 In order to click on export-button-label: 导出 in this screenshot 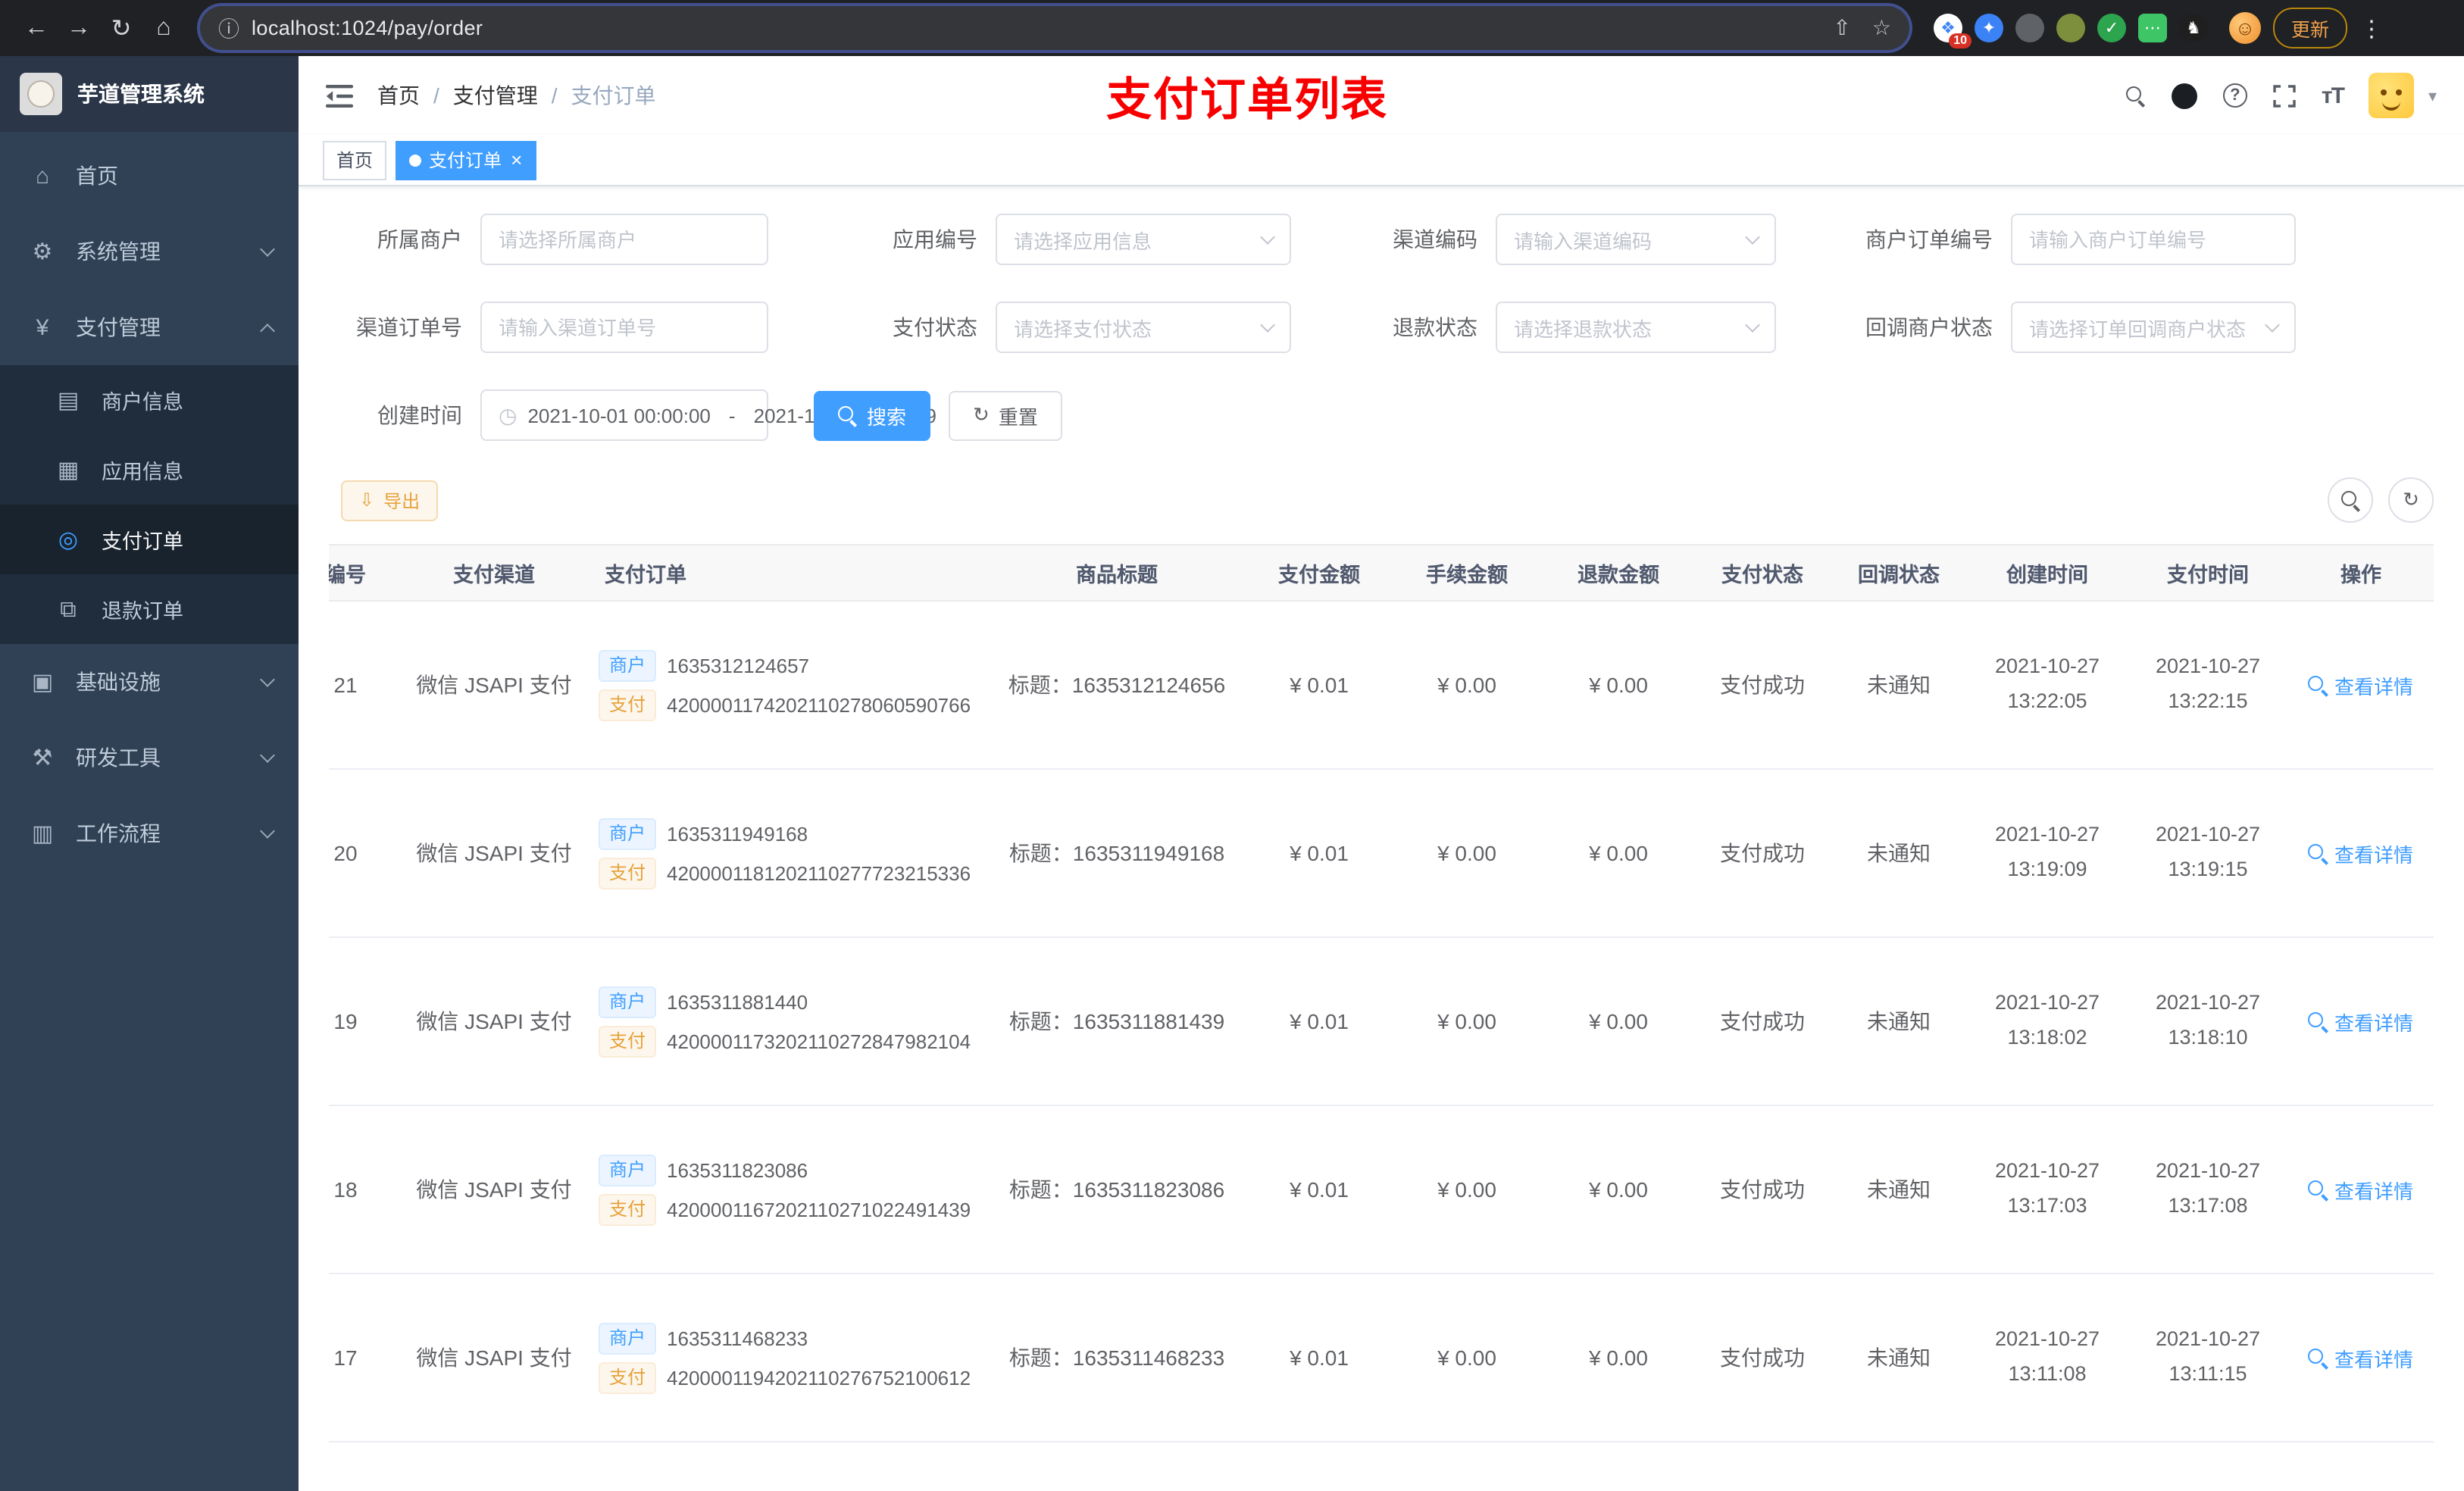, I will do `click(402, 500)`.